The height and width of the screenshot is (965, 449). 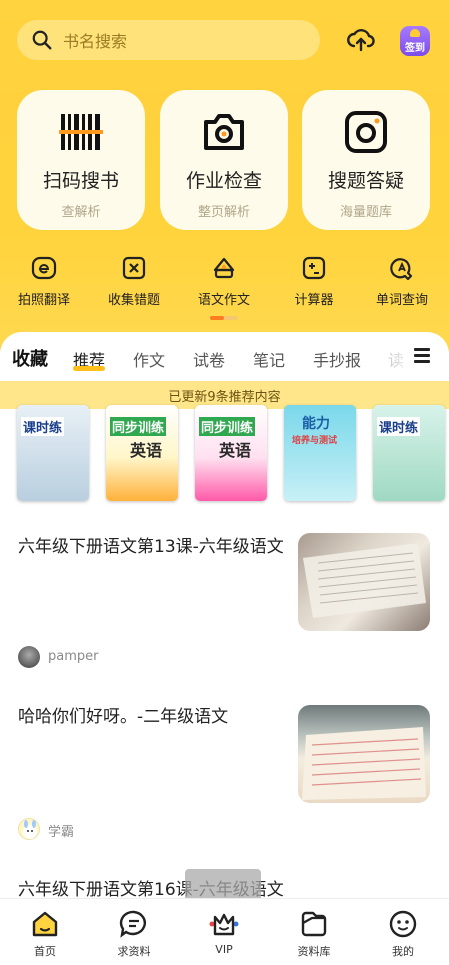 What do you see at coordinates (401, 269) in the screenshot?
I see `word-search-icon` at bounding box center [401, 269].